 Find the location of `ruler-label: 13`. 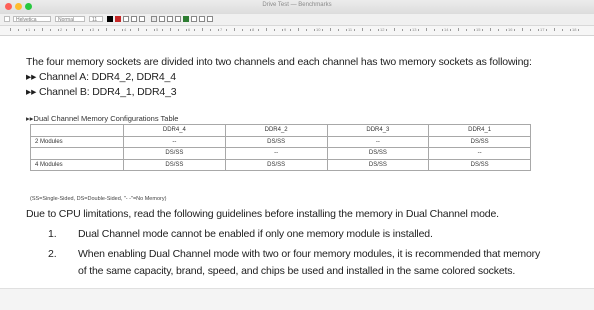

ruler-label: 13 is located at coordinates (414, 29).